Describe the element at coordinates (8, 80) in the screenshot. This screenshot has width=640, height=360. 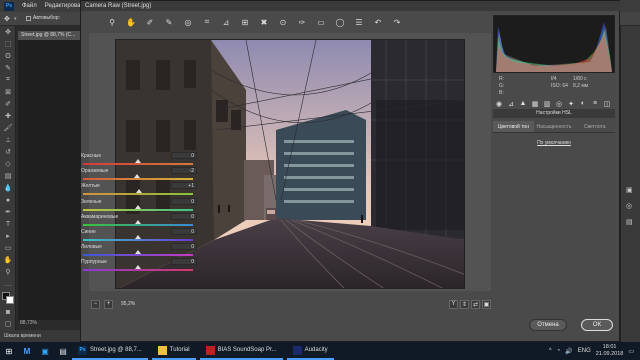
I see `crop-icon: ⌗` at that location.